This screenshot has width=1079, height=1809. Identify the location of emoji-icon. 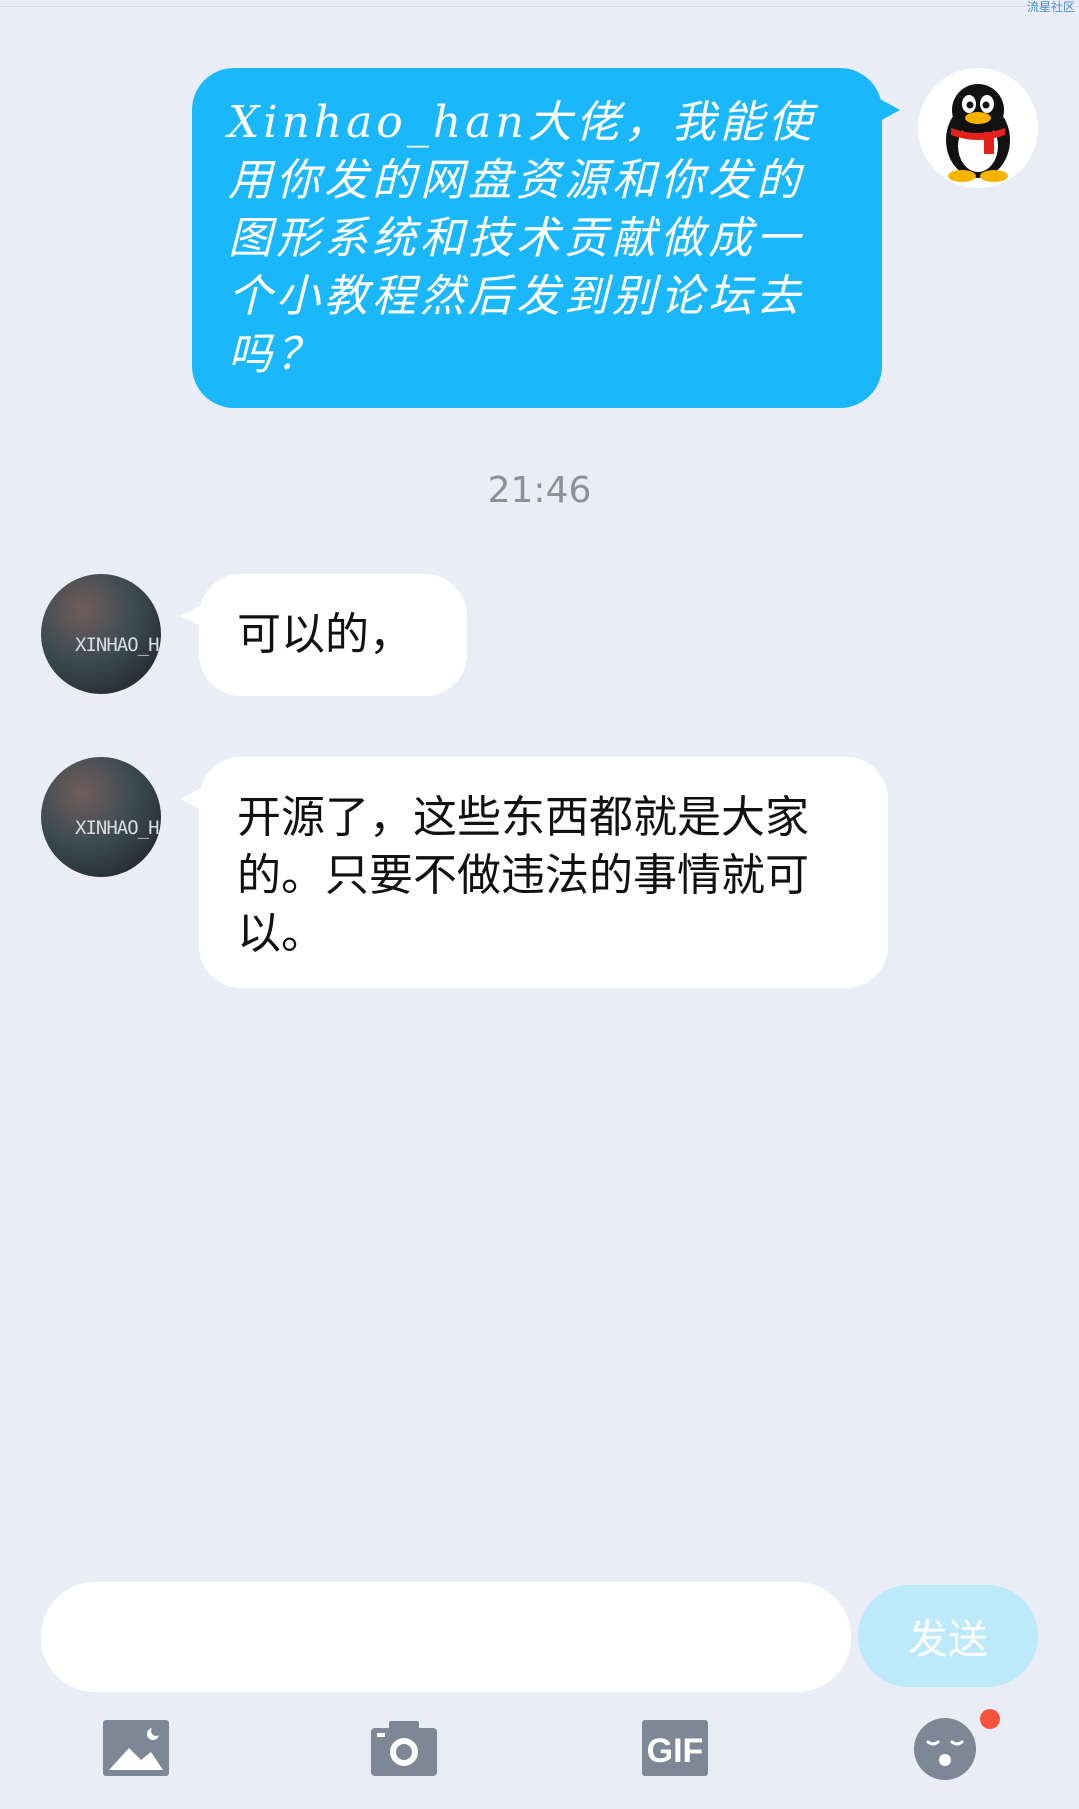
(945, 1749).